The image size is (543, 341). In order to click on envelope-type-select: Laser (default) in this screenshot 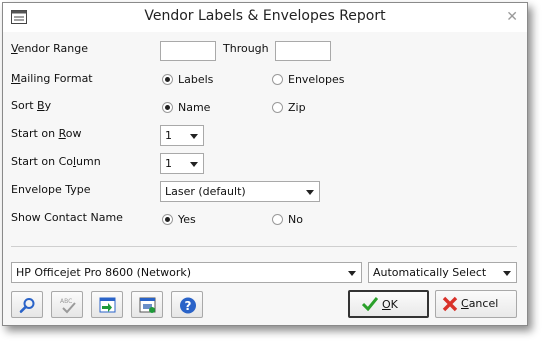, I will do `click(240, 191)`.